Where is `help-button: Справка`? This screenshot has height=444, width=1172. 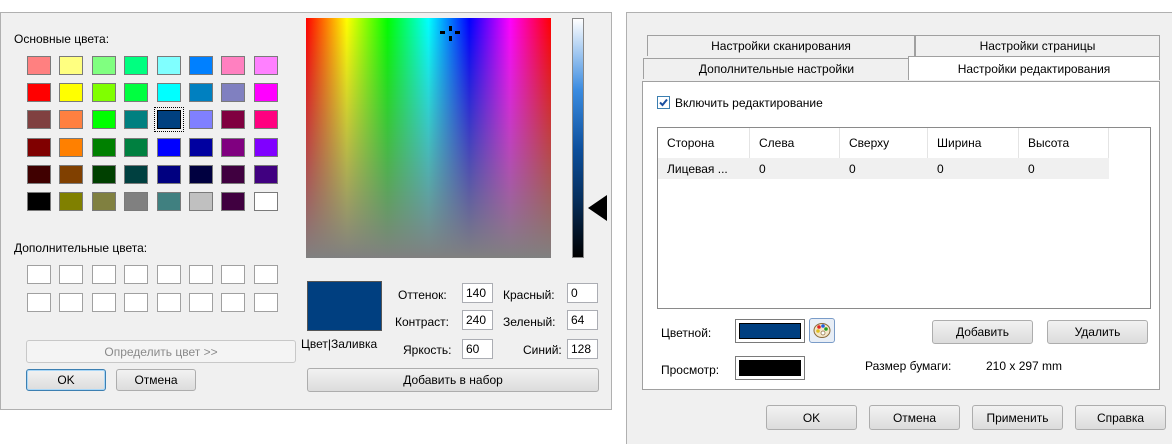 help-button: Справка is located at coordinates (1120, 417).